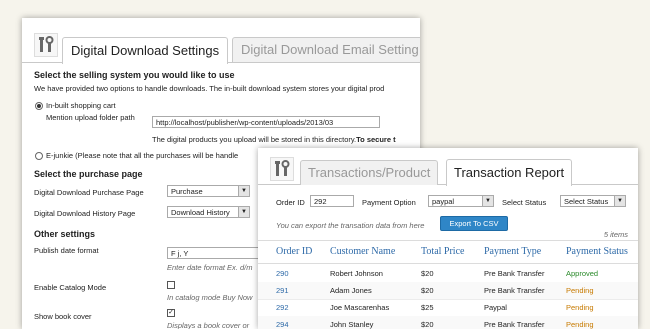 Image resolution: width=650 pixels, height=329 pixels. Describe the element at coordinates (461, 201) in the screenshot. I see `payment-option-select: paypal ▼` at that location.